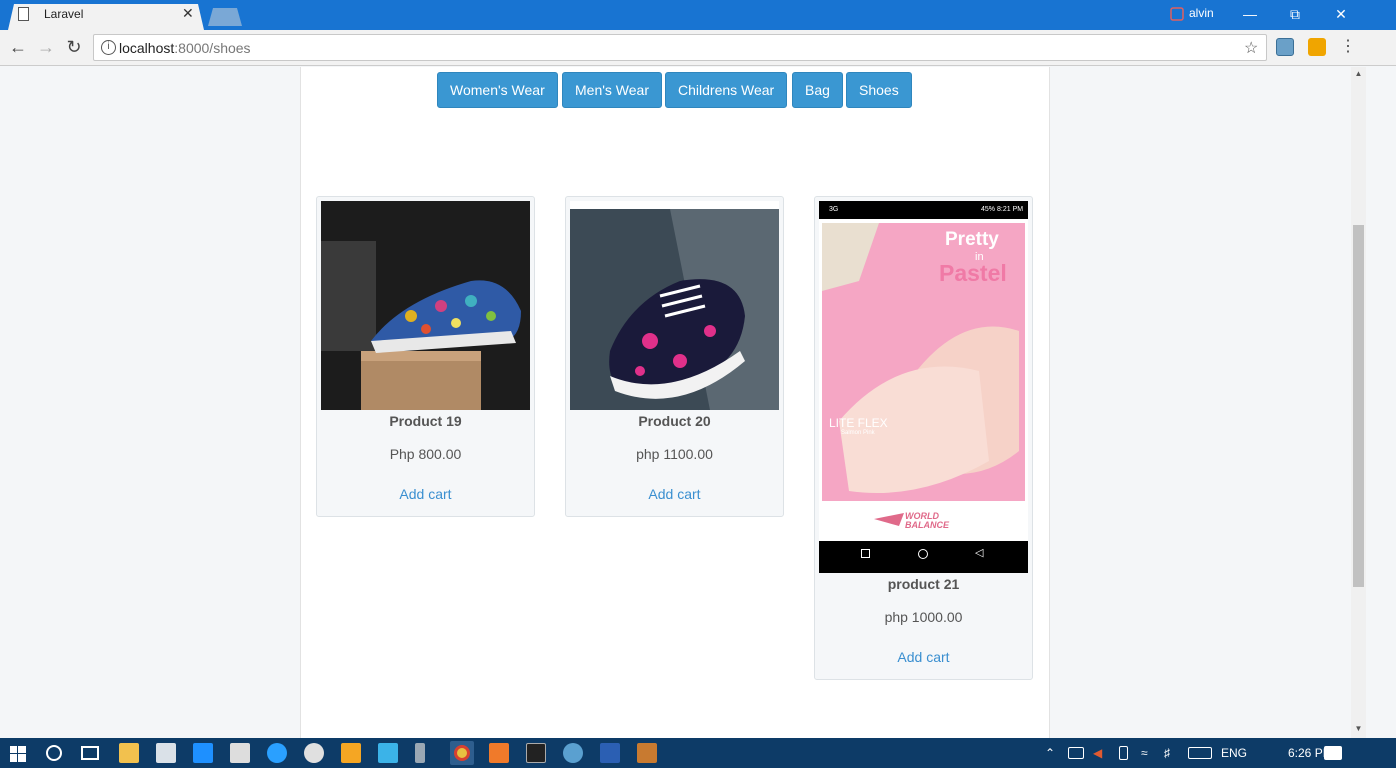 This screenshot has height=768, width=1396. What do you see at coordinates (203, 753) in the screenshot?
I see `edge-icon` at bounding box center [203, 753].